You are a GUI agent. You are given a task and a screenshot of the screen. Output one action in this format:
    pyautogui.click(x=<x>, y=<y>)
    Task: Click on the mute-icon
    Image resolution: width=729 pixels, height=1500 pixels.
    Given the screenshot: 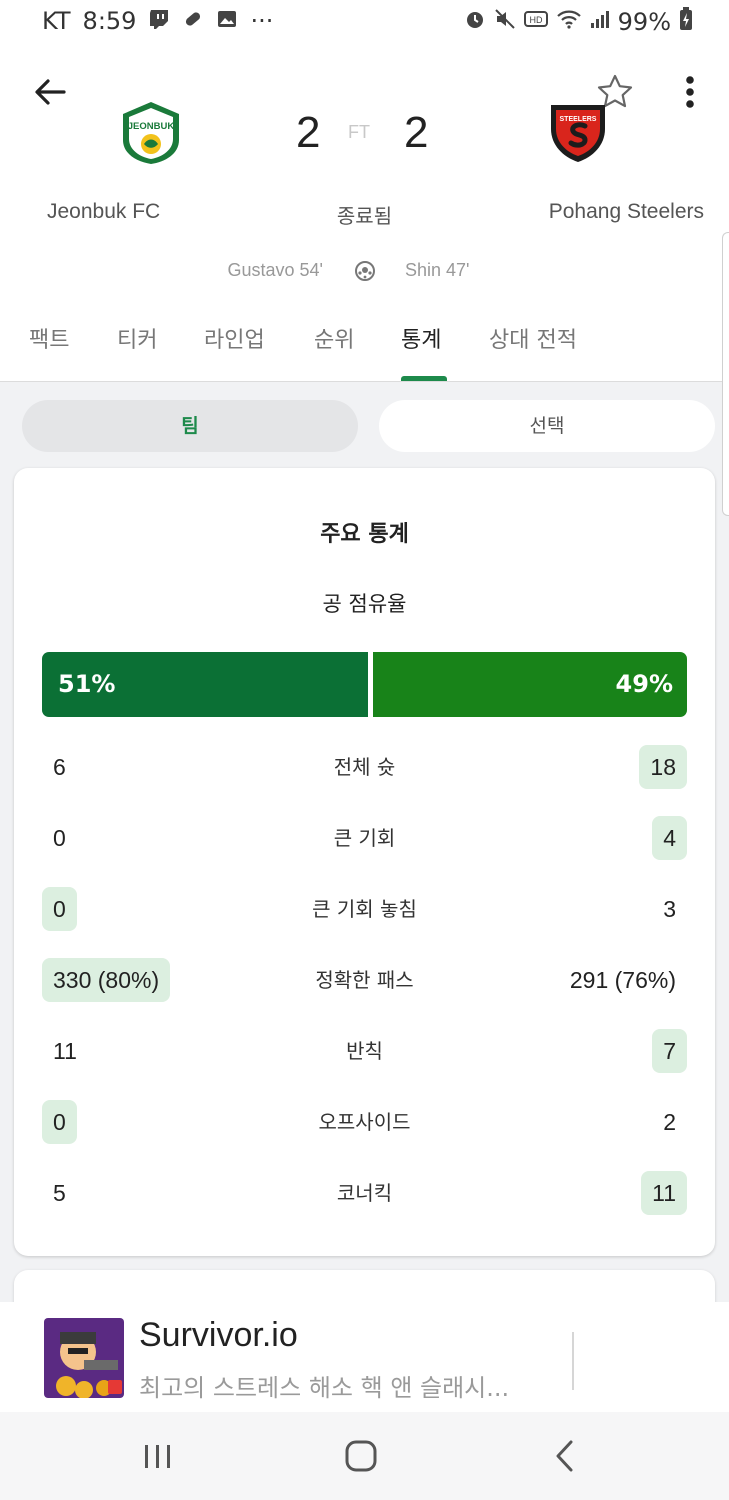 What is the action you would take?
    pyautogui.click(x=505, y=21)
    